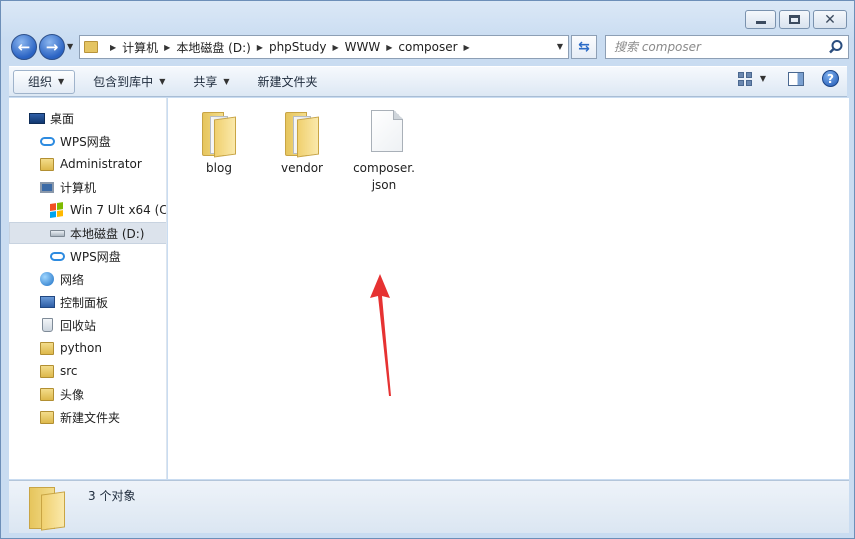  I want to click on computer-icon, so click(47, 187).